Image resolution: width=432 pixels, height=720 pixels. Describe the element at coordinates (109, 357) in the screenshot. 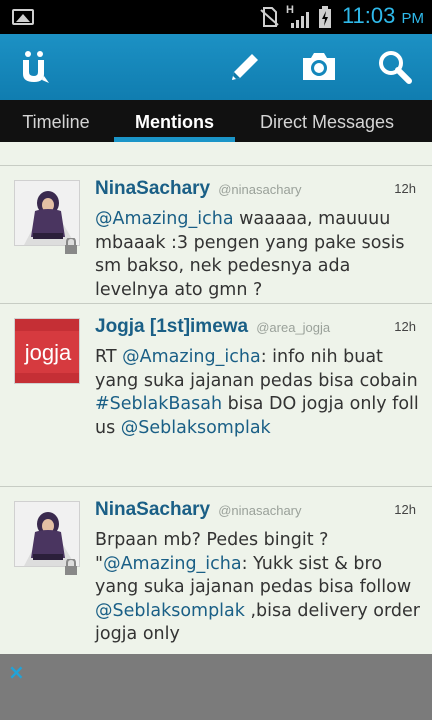

I see `tweet-text-segment: RT` at that location.